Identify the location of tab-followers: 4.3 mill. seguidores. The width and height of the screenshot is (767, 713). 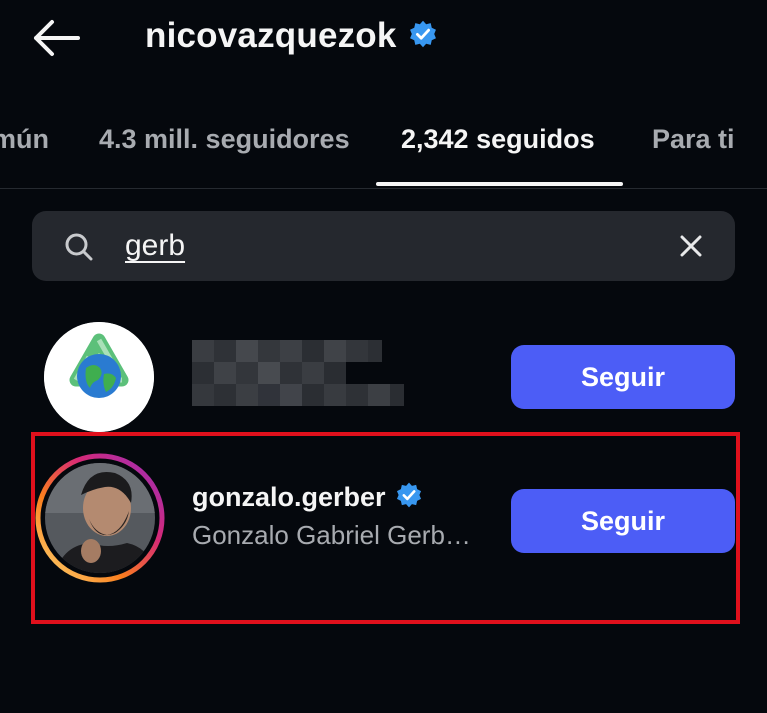
(224, 139).